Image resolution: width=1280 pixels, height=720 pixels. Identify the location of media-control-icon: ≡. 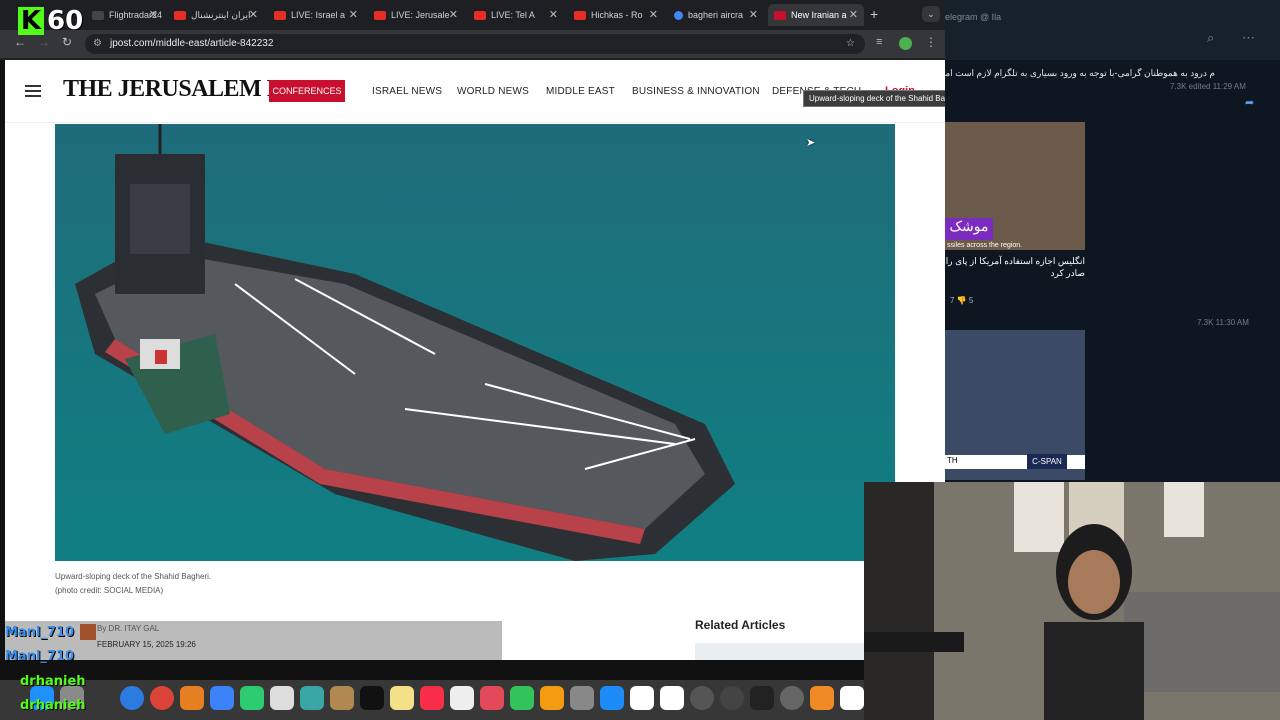
(879, 42).